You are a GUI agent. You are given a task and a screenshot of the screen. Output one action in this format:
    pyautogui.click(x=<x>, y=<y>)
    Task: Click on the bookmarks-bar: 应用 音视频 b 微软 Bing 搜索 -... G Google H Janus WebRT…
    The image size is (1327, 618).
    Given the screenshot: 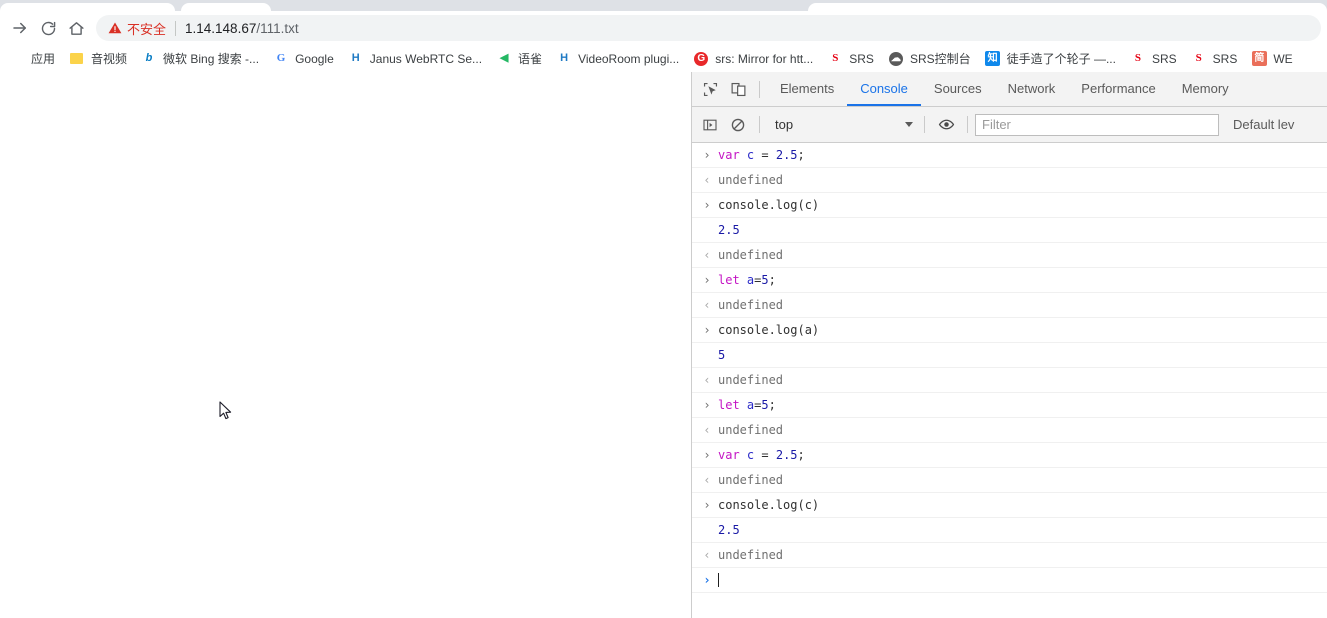 What is the action you would take?
    pyautogui.click(x=663, y=58)
    